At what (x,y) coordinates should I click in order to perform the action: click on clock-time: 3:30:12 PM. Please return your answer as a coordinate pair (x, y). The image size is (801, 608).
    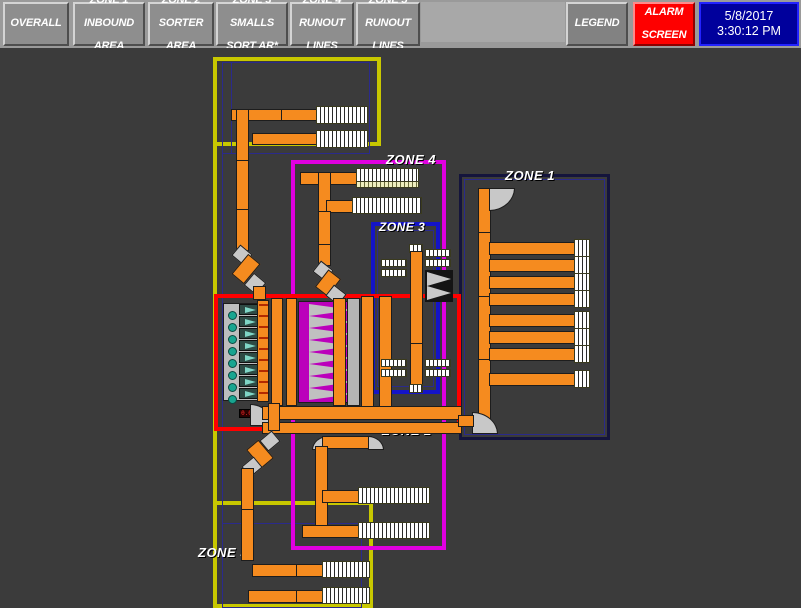
    Looking at the image, I should click on (749, 31).